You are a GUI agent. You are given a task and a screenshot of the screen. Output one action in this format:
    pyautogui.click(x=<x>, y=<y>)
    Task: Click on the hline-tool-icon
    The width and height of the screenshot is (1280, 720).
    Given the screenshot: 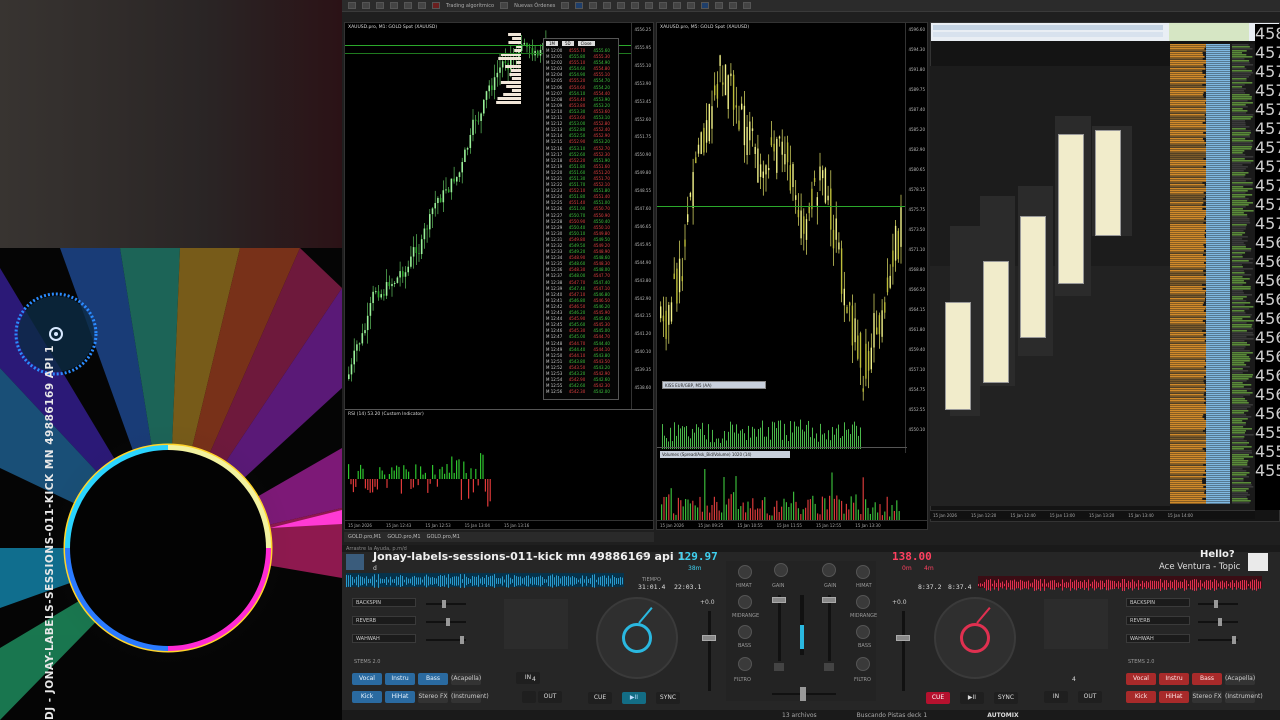 What is the action you would take?
    pyautogui.click(x=649, y=5)
    